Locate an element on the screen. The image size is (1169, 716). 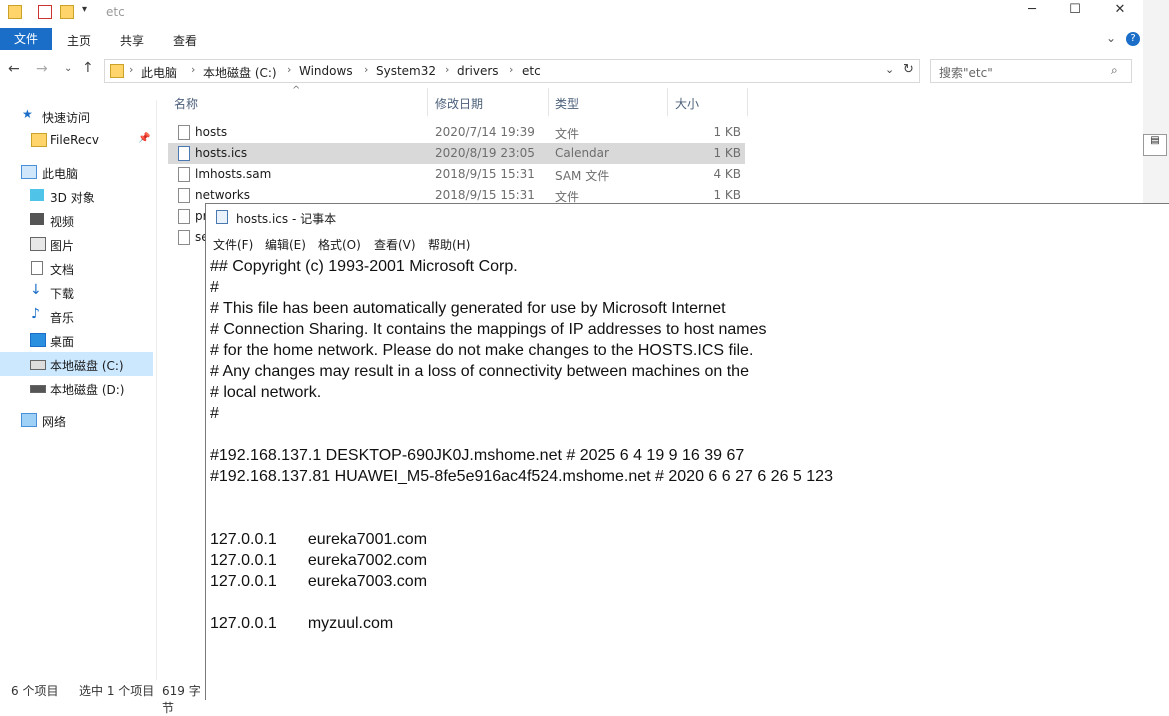
document-icon is located at coordinates (37, 268).